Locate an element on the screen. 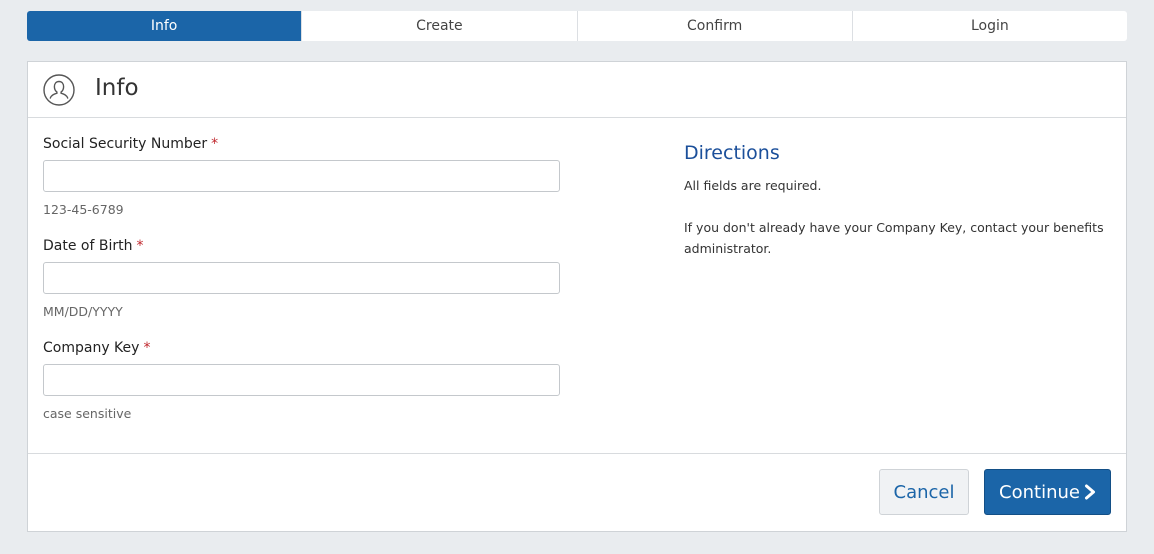  dob-hint: MM/DD/YYYY is located at coordinates (83, 311).